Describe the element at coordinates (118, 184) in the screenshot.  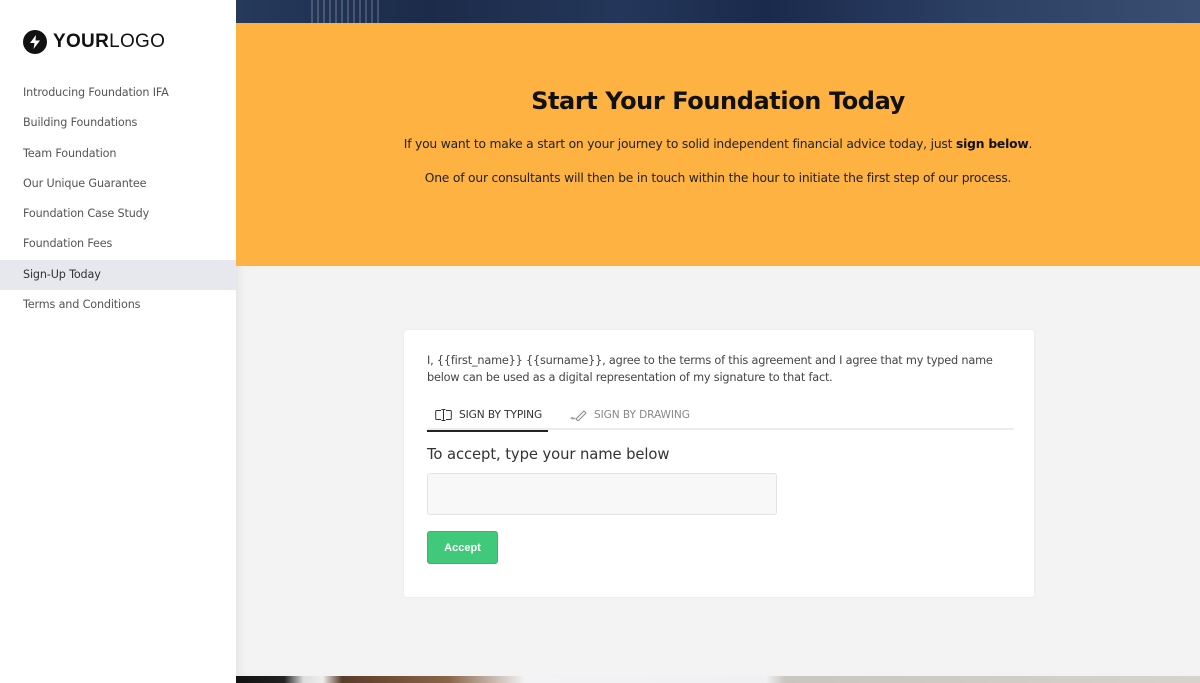
I see `sidebar-item-our-unique-guarantee: Our Unique Guarantee` at that location.